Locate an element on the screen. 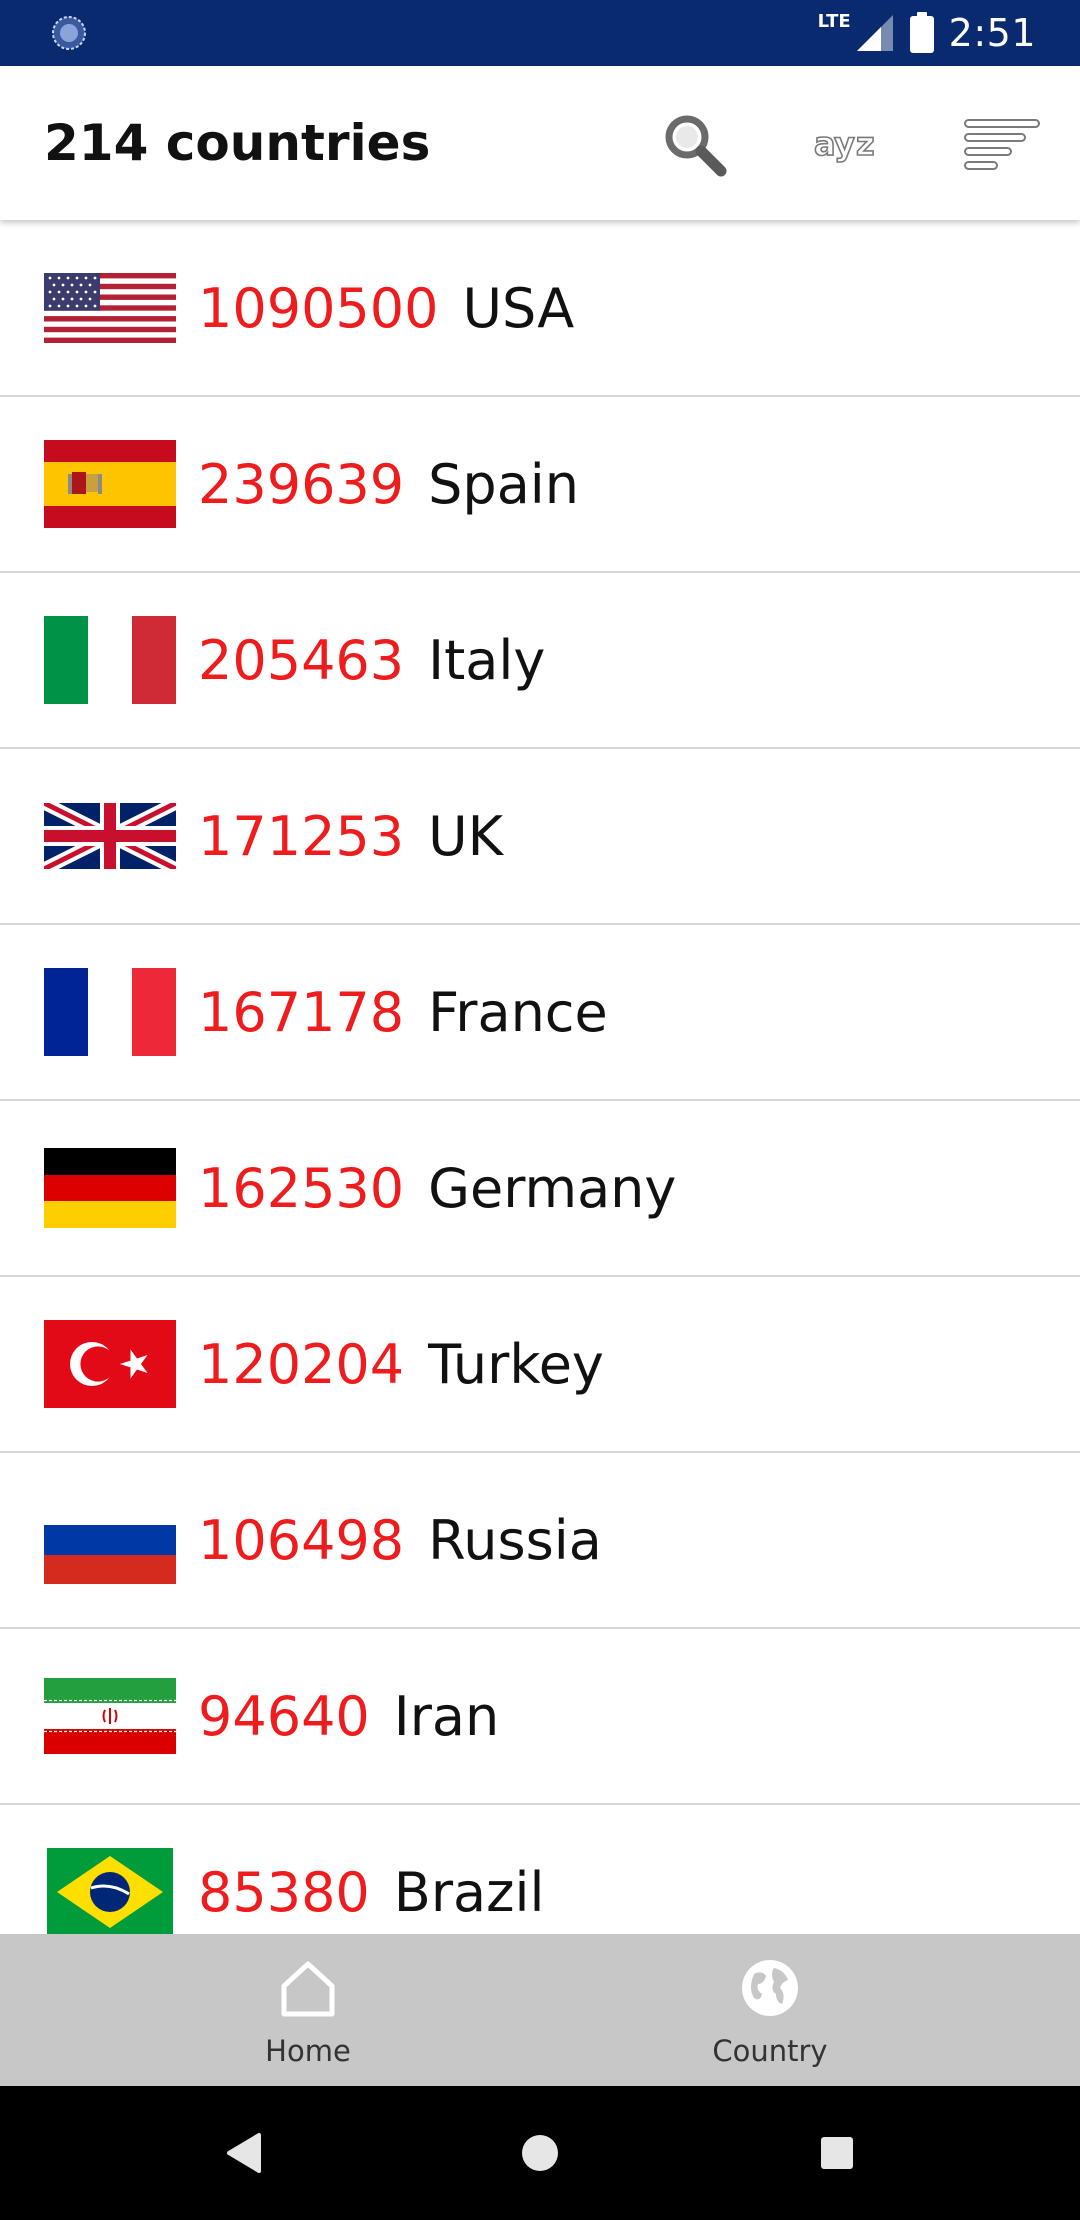 The height and width of the screenshot is (2220, 1080). back-triangle-icon is located at coordinates (244, 2153).